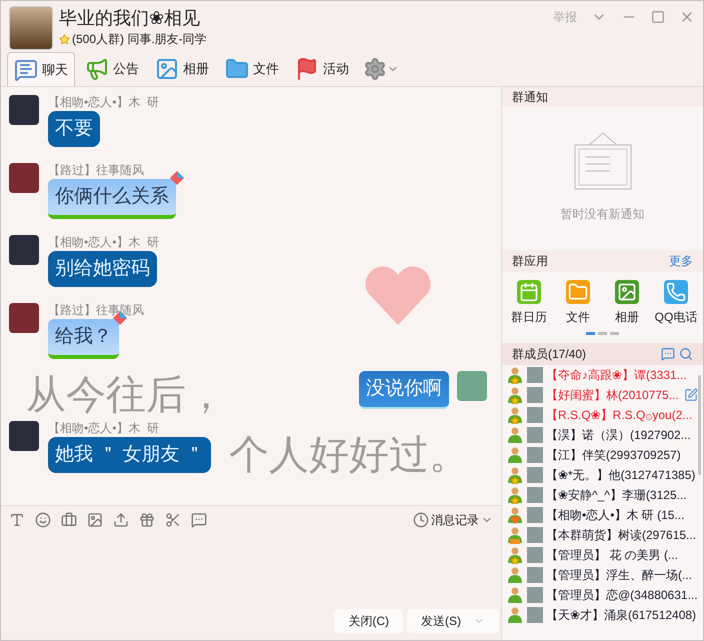  What do you see at coordinates (613, 455) in the screenshot?
I see `member-name: 【江】伴笑(2993709257)` at bounding box center [613, 455].